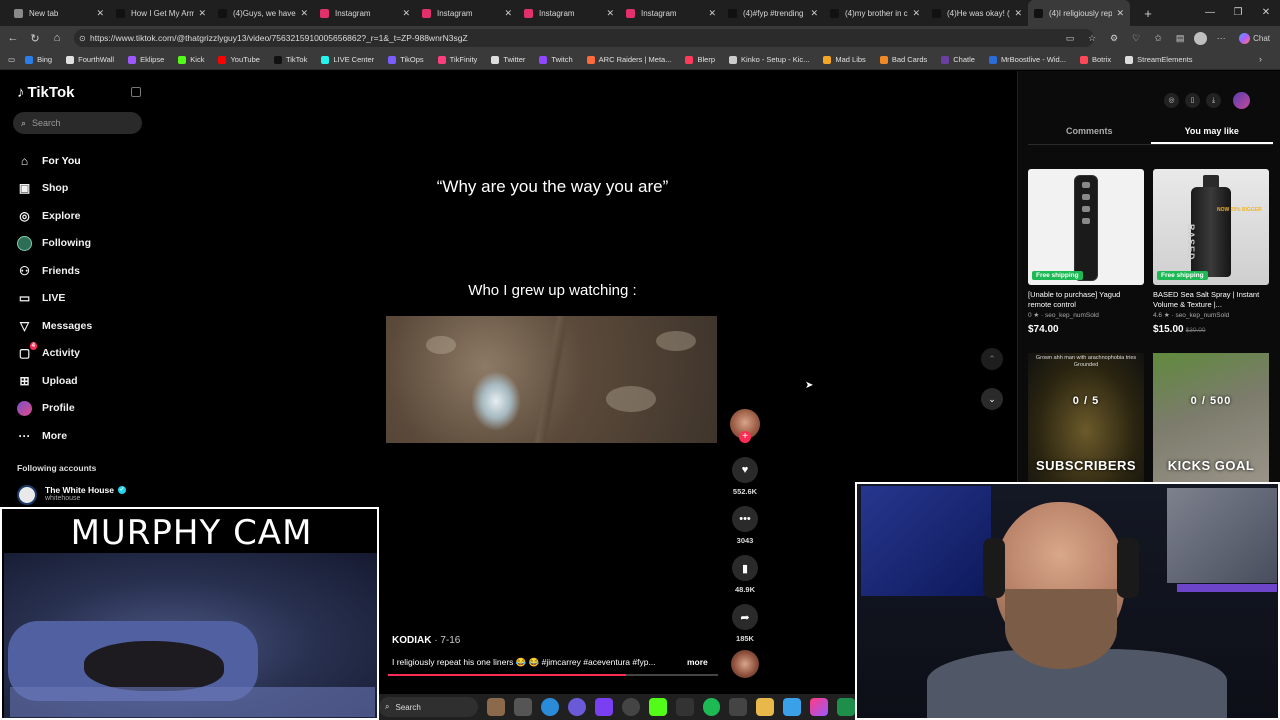  What do you see at coordinates (1213, 100) in the screenshot?
I see `download-icon: ⤓` at bounding box center [1213, 100].